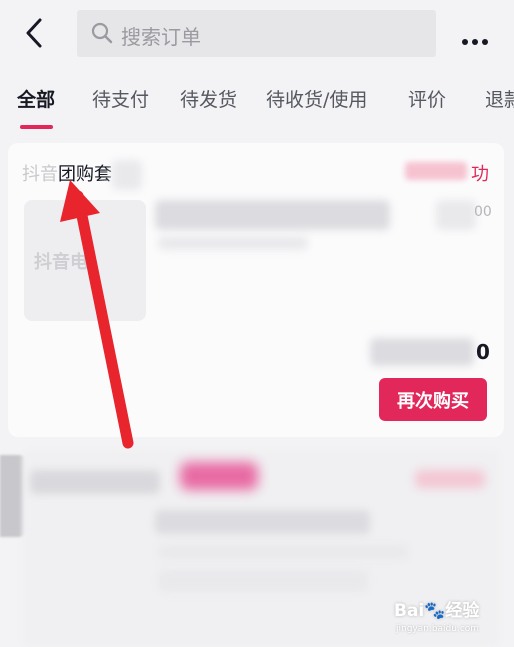 The width and height of the screenshot is (514, 647). What do you see at coordinates (437, 611) in the screenshot?
I see `watermark-logo: Bai🐾经验` at bounding box center [437, 611].